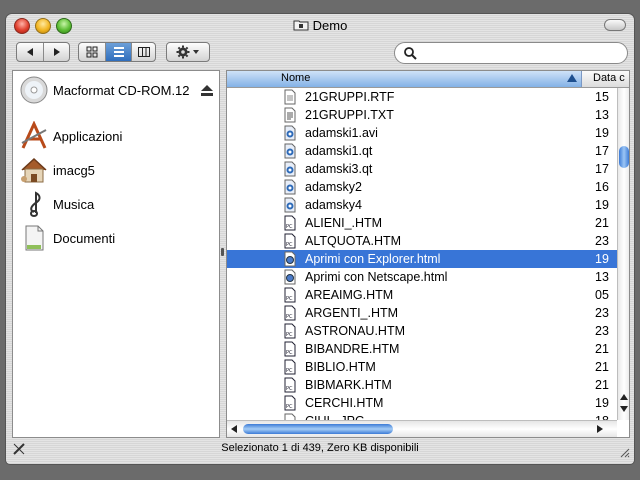  What do you see at coordinates (422, 241) in the screenshot?
I see `table-row: PC ALTQUOTA.HTM 23` at bounding box center [422, 241].